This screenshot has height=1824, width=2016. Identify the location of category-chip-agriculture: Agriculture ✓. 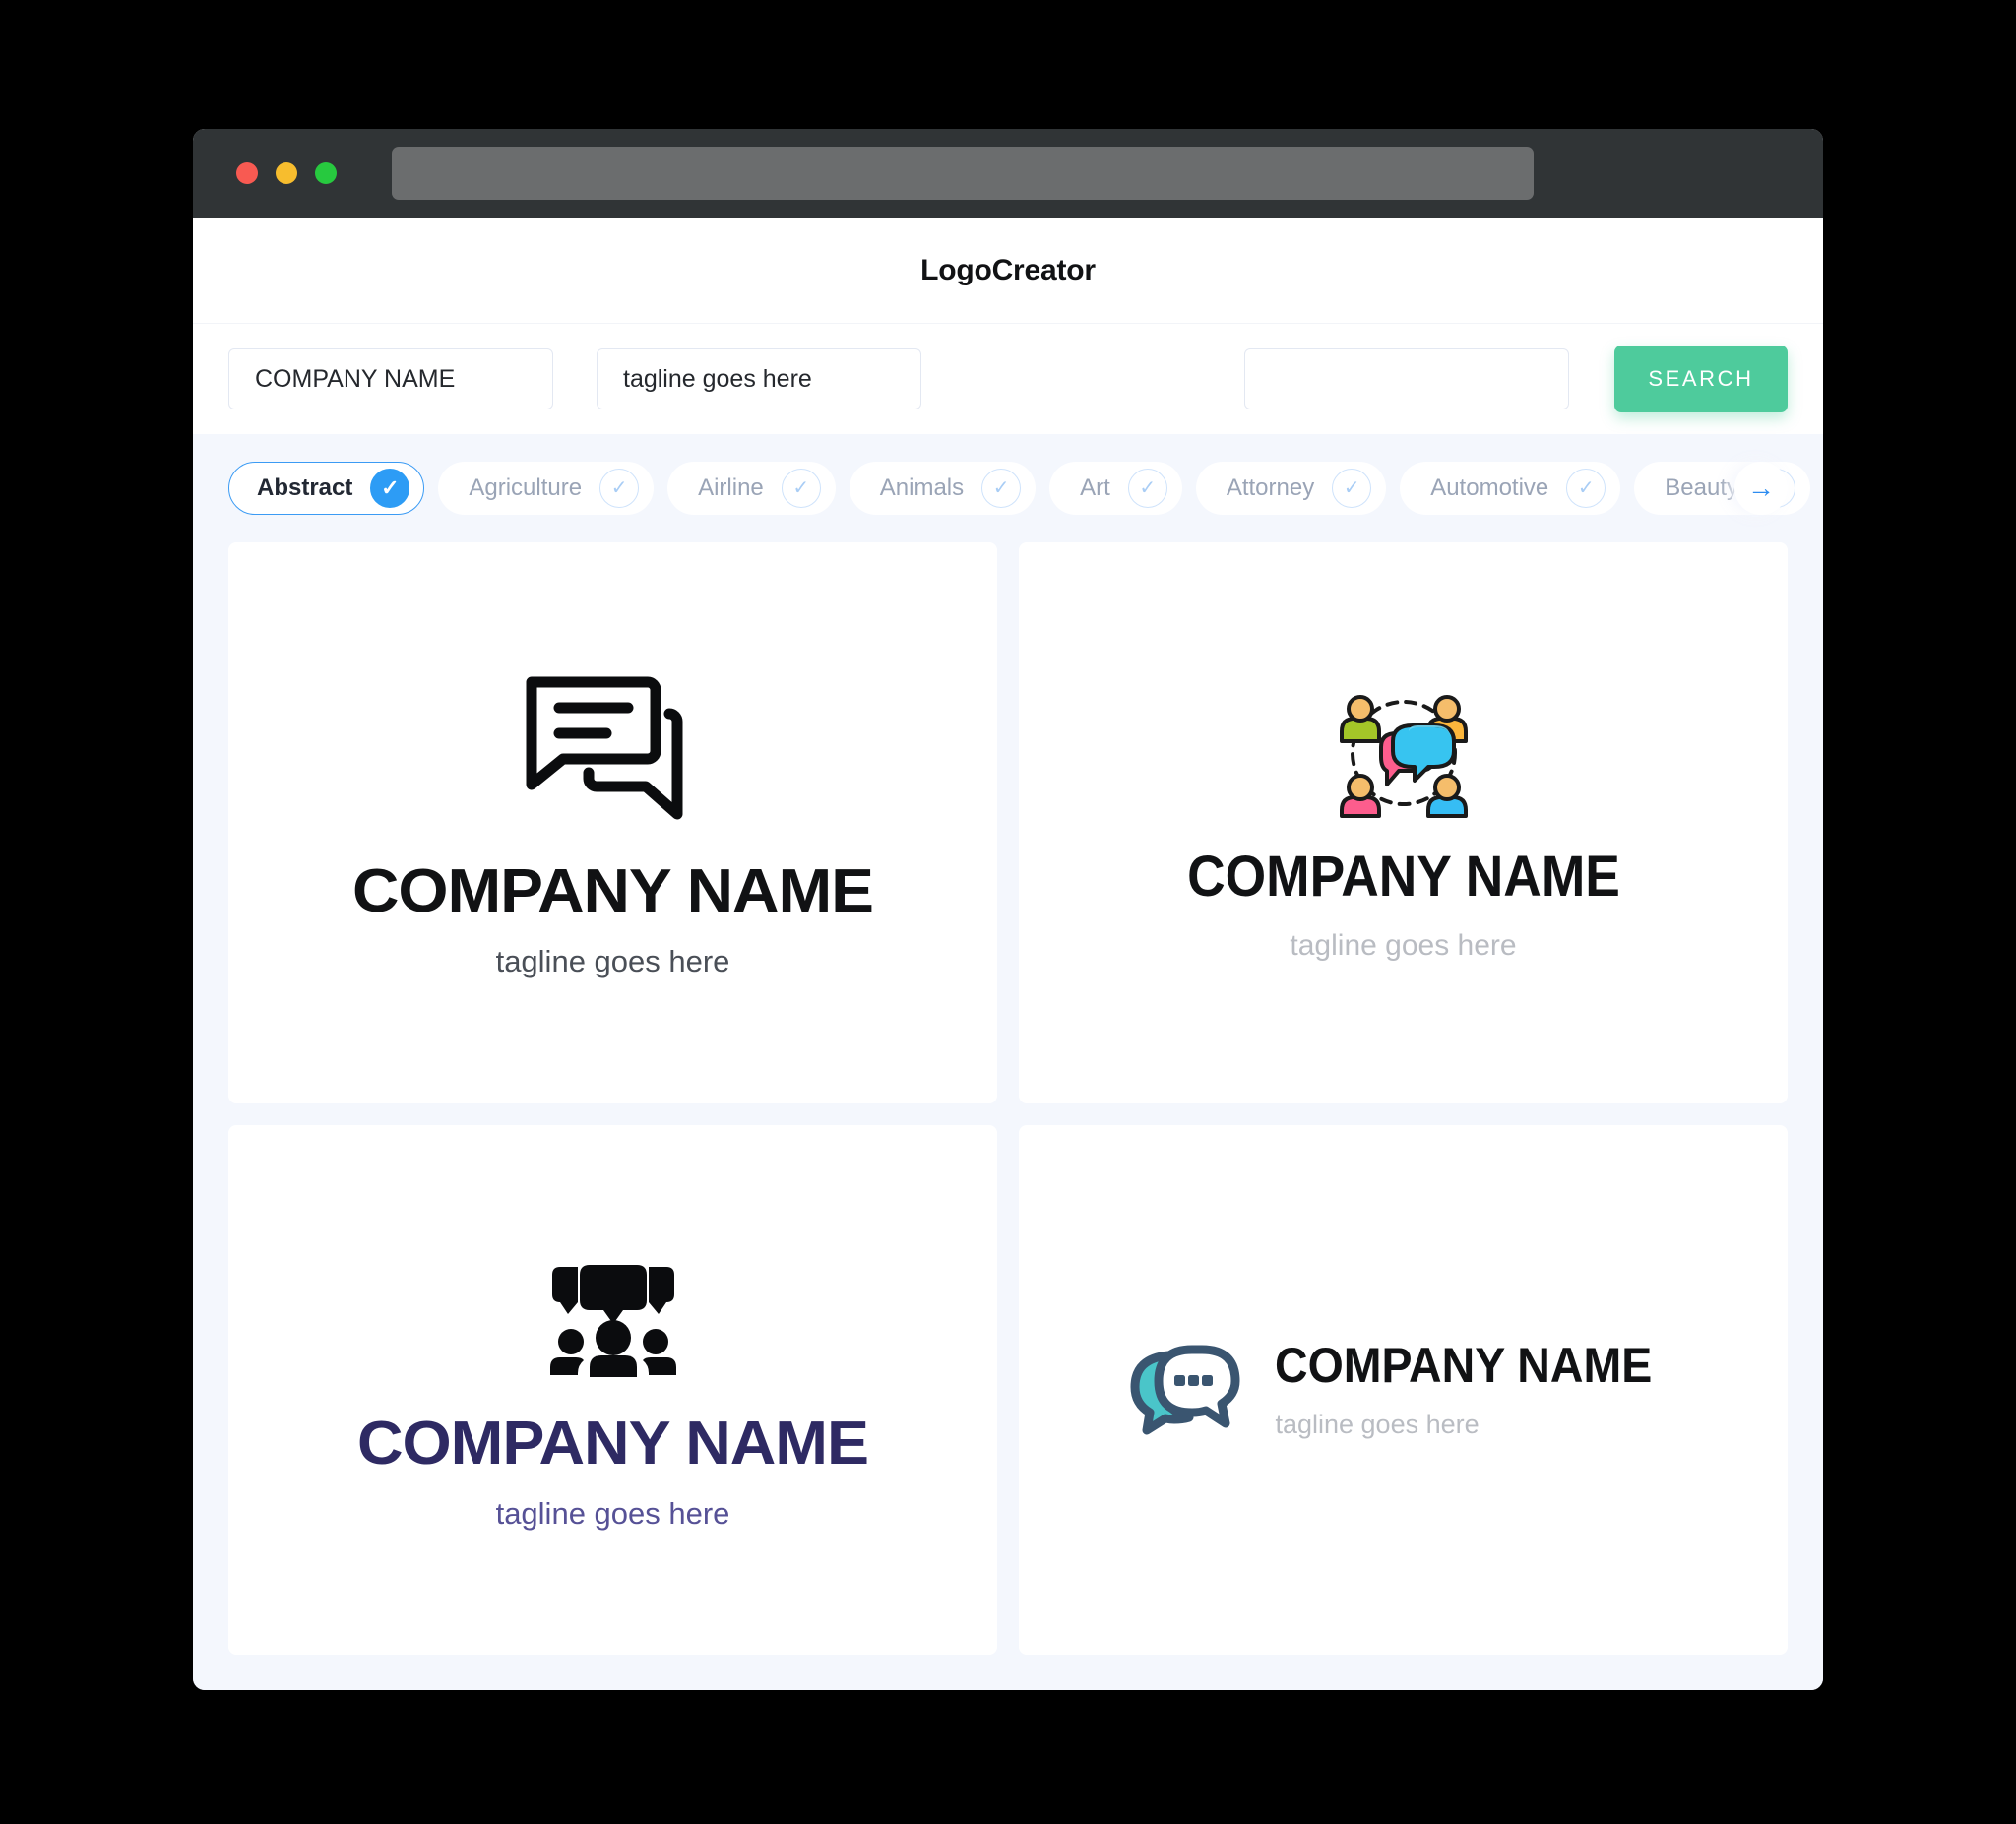
(546, 488).